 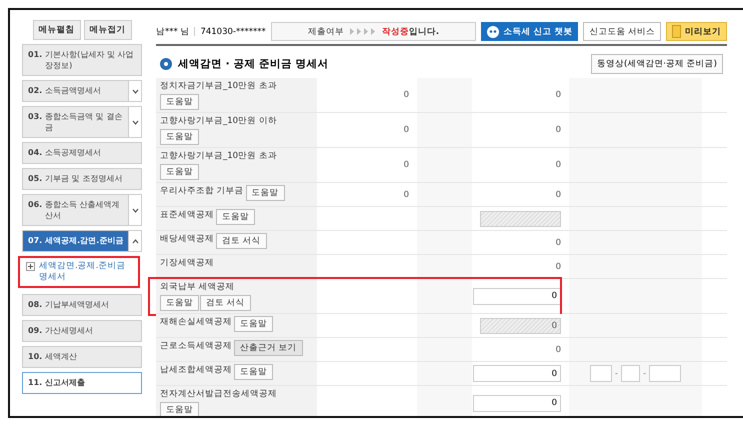 What do you see at coordinates (268, 348) in the screenshot?
I see `row-button: 산출근거 보기` at bounding box center [268, 348].